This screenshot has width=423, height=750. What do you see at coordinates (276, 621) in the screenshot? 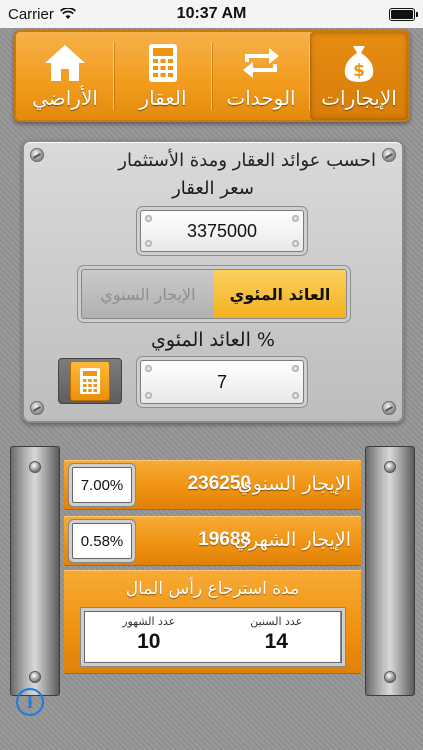
I see `years-label: عدد السنين` at bounding box center [276, 621].